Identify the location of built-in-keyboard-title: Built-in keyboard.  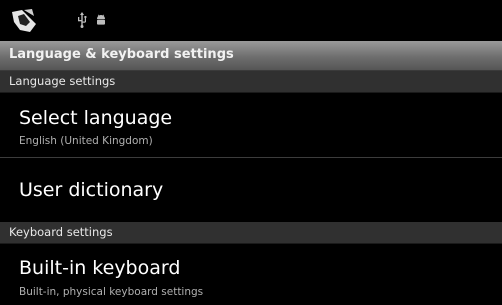
(100, 268).